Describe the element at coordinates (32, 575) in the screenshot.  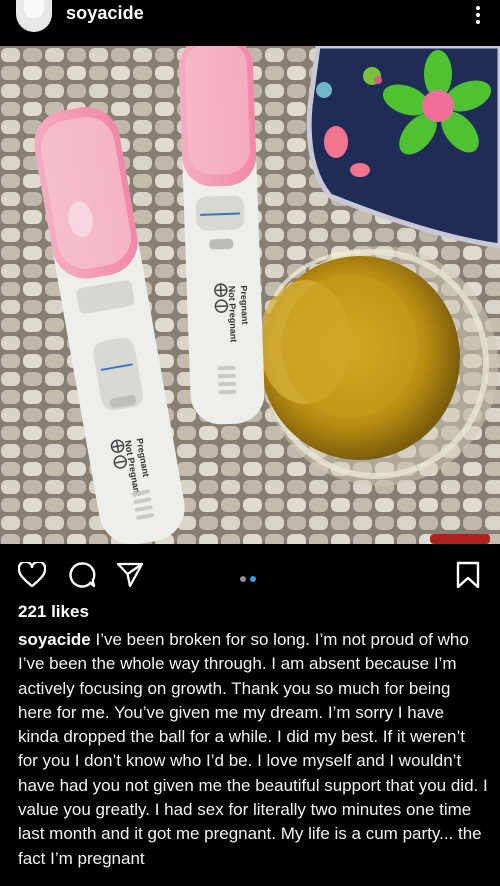
I see `heart-icon` at that location.